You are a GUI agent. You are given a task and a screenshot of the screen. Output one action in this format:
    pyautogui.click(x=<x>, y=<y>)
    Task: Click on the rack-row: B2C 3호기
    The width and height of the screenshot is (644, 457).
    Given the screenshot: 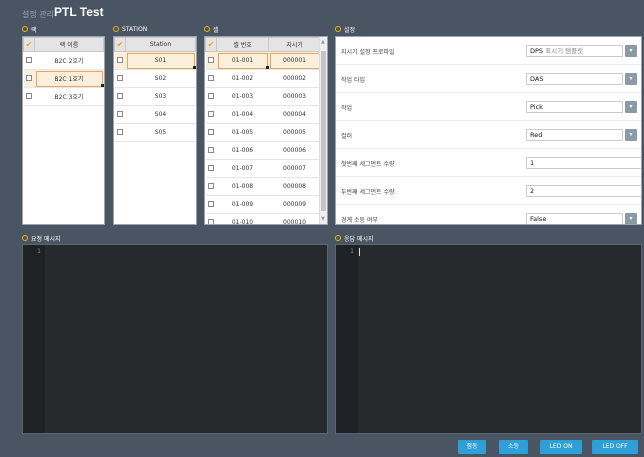 What is the action you would take?
    pyautogui.click(x=63, y=96)
    